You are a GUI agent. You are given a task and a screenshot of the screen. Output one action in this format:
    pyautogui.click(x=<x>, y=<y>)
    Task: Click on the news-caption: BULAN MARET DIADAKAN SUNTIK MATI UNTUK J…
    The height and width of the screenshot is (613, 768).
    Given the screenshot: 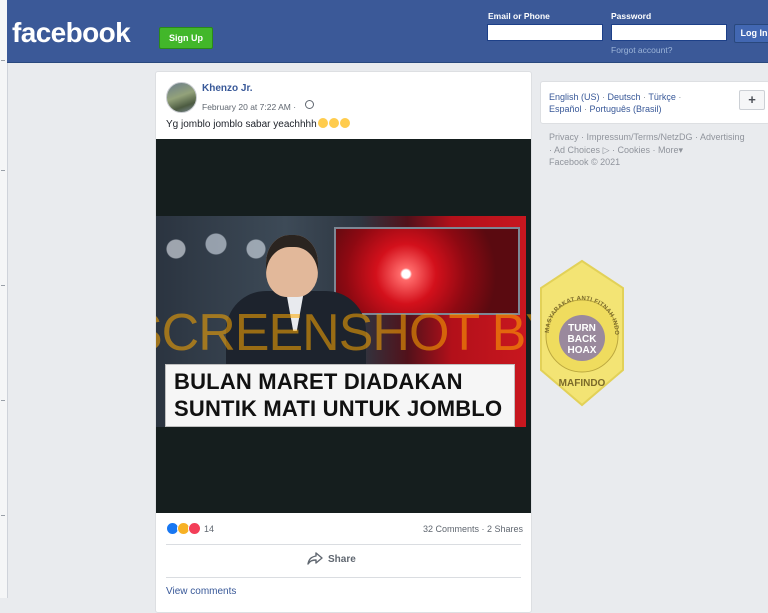 What is the action you would take?
    pyautogui.click(x=340, y=395)
    